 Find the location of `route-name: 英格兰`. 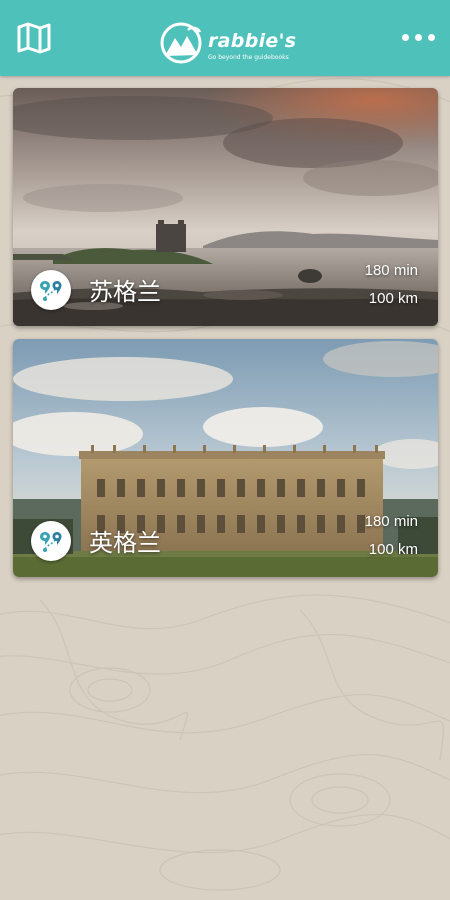

route-name: 英格兰 is located at coordinates (125, 543).